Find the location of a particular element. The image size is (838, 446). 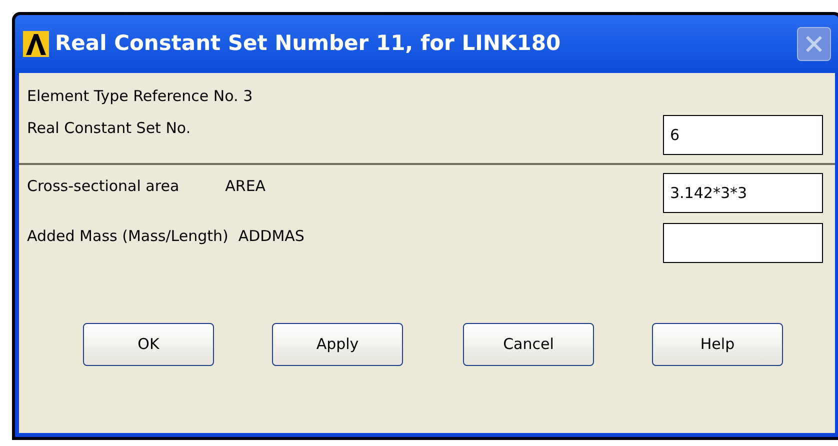

field-label: Cross-sectional area is located at coordinates (103, 186).